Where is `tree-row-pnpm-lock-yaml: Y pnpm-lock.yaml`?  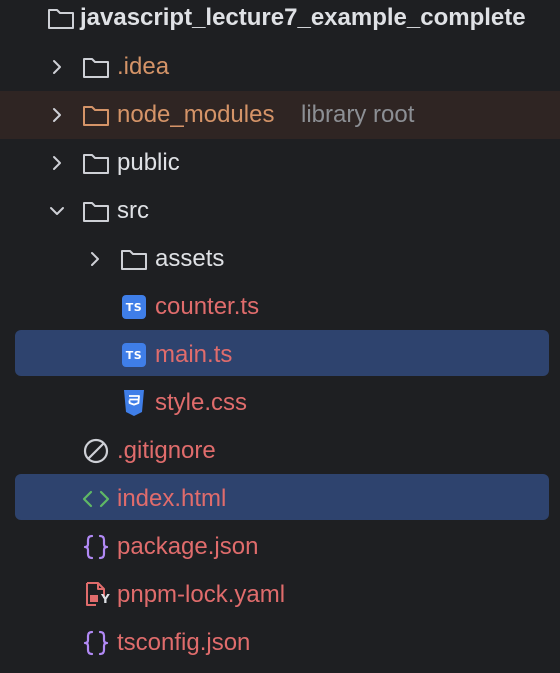
tree-row-pnpm-lock-yaml: Y pnpm-lock.yaml is located at coordinates (280, 595).